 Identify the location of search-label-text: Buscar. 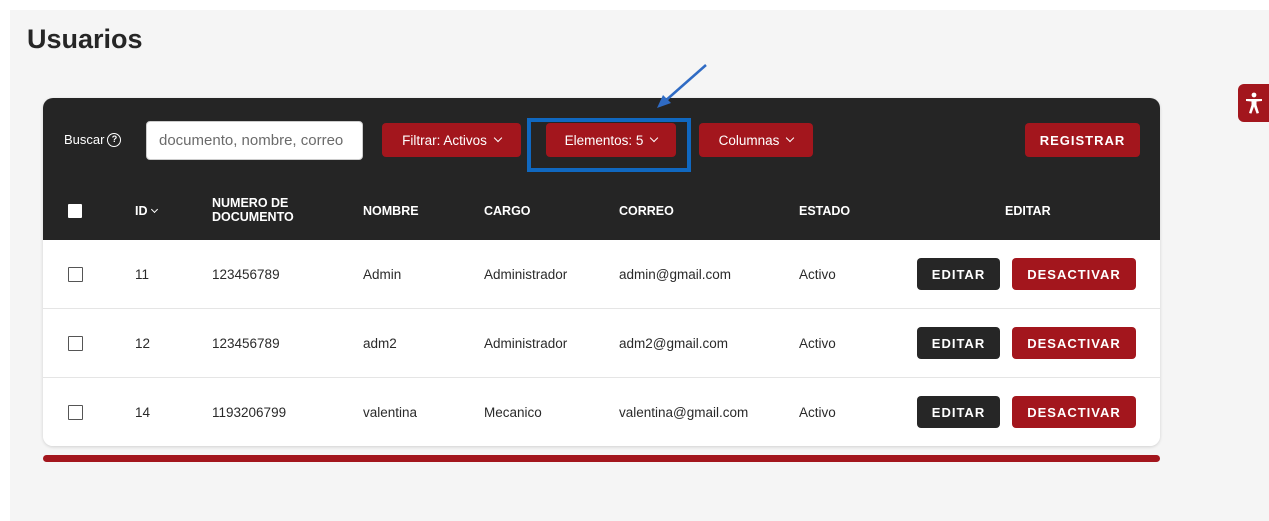
(84, 139).